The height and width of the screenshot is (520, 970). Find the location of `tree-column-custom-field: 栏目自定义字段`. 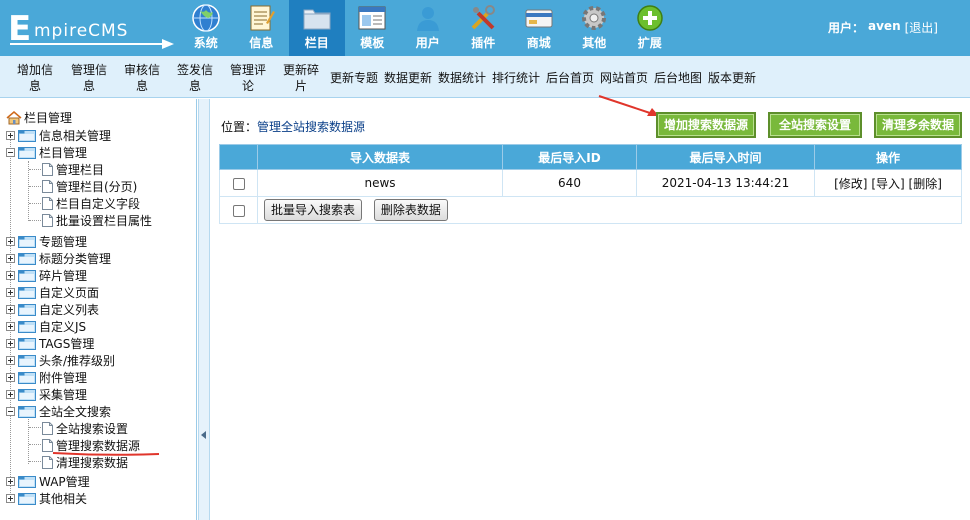

tree-column-custom-field: 栏目自定义字段 is located at coordinates (91, 203).